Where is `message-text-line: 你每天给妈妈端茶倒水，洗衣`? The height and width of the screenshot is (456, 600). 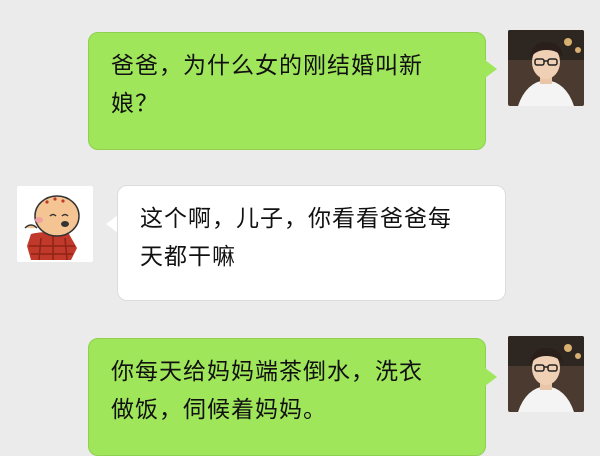 message-text-line: 你每天给妈妈端茶倒水，洗衣 is located at coordinates (267, 372).